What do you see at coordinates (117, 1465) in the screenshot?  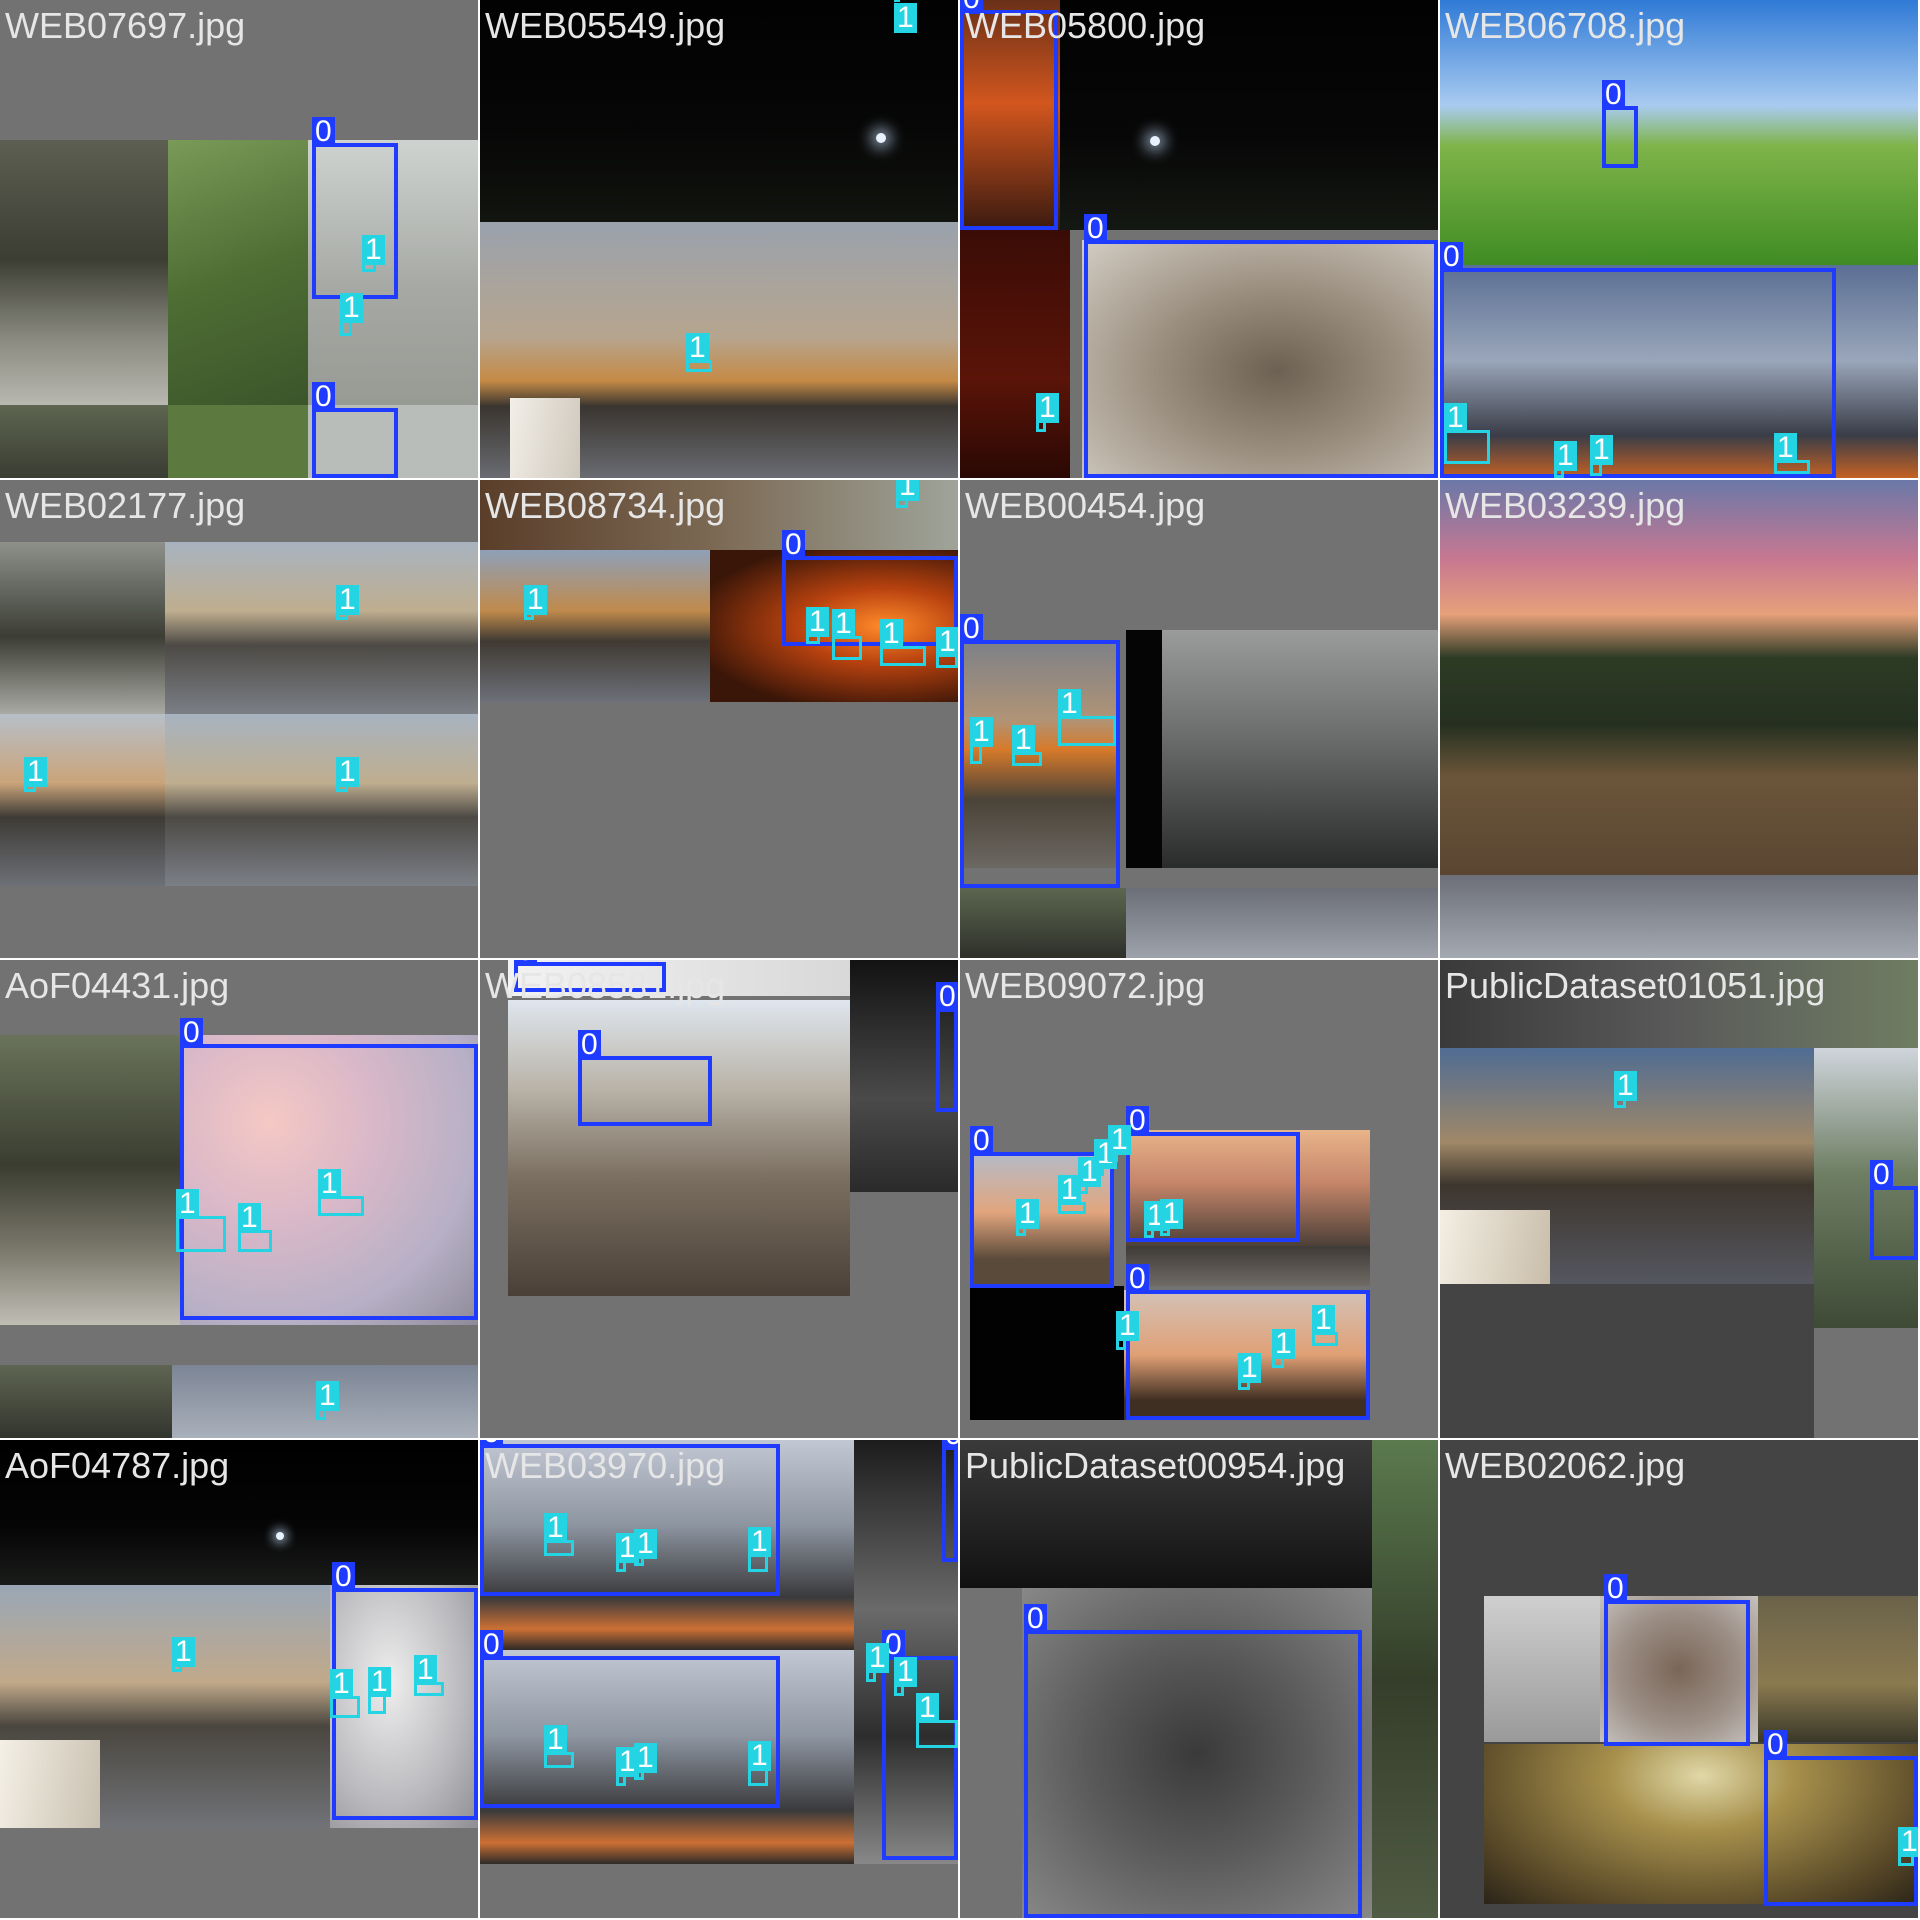 I see `filename-label: AoF04787.jpg` at bounding box center [117, 1465].